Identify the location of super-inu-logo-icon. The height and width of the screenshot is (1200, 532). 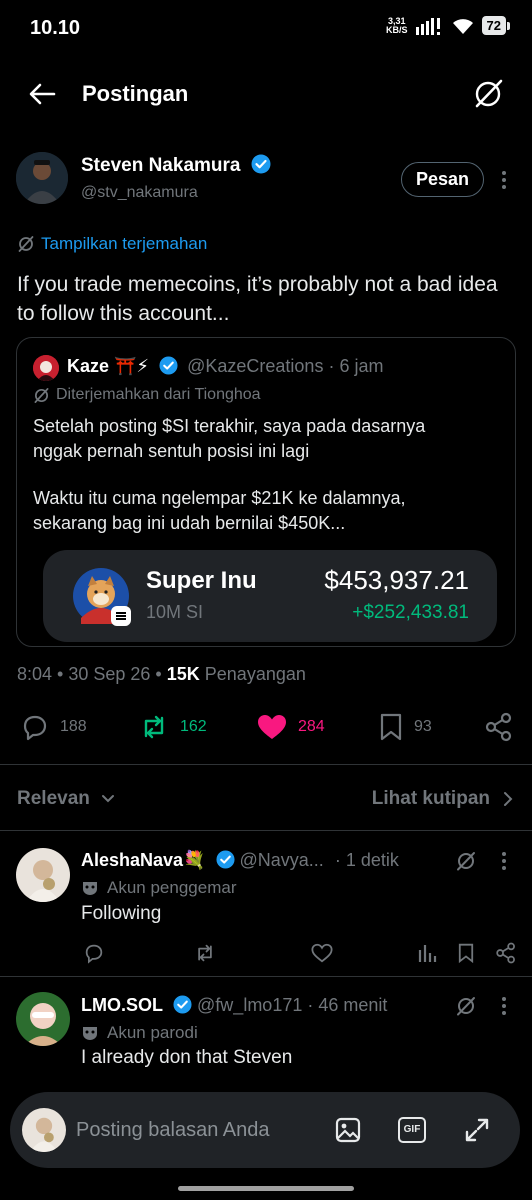
(102, 597).